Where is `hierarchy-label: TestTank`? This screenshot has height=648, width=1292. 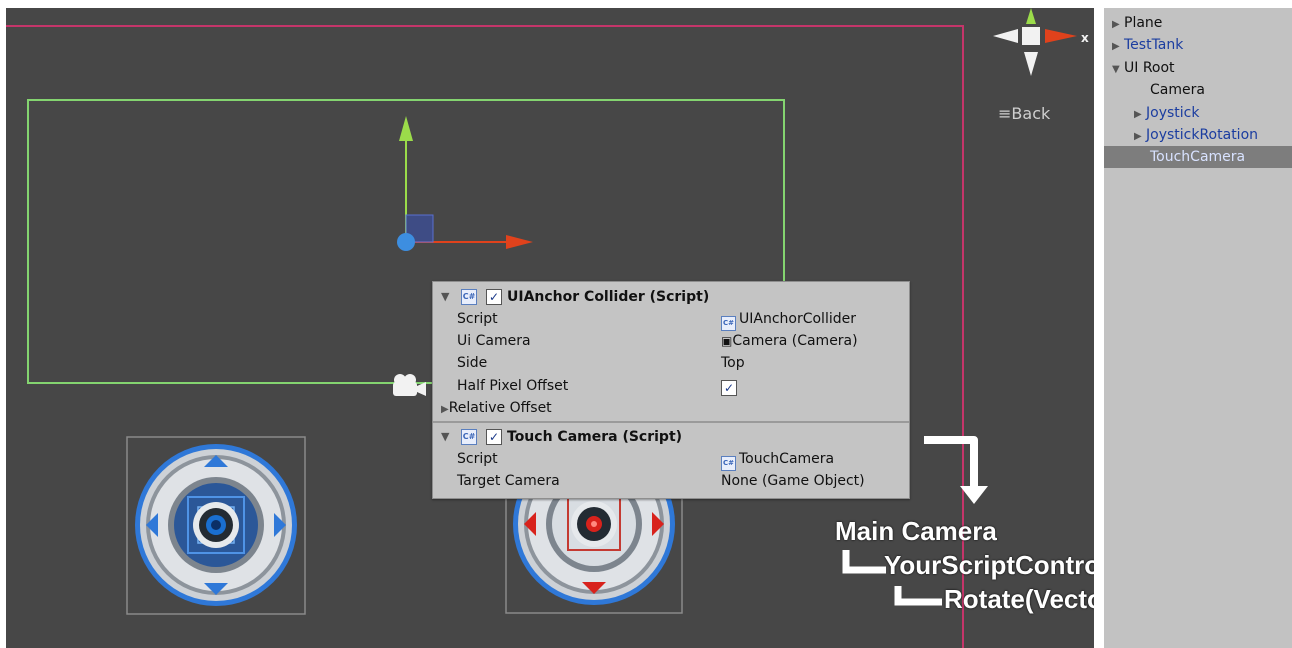
hierarchy-label: TestTank is located at coordinates (1154, 45).